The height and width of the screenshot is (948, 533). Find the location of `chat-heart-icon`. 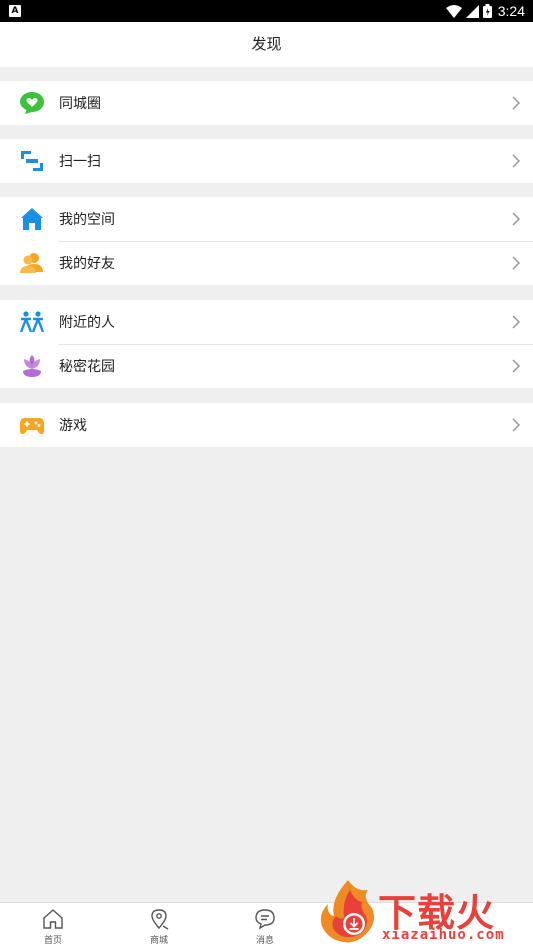

chat-heart-icon is located at coordinates (32, 103).